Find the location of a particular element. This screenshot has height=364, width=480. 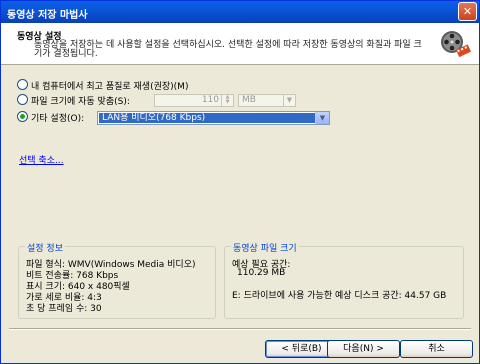

close-button: ✕ is located at coordinates (467, 11).